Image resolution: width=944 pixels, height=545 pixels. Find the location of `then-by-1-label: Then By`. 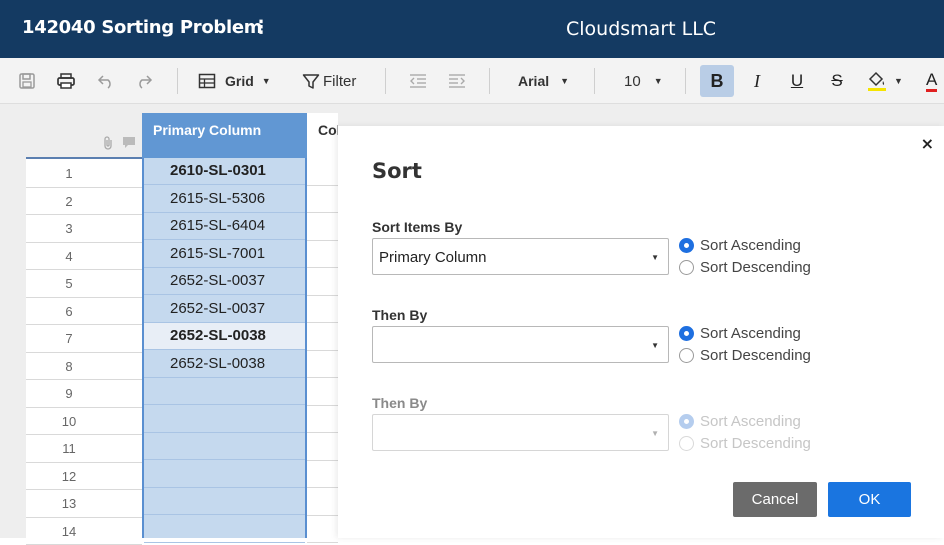

then-by-1-label: Then By is located at coordinates (400, 315).